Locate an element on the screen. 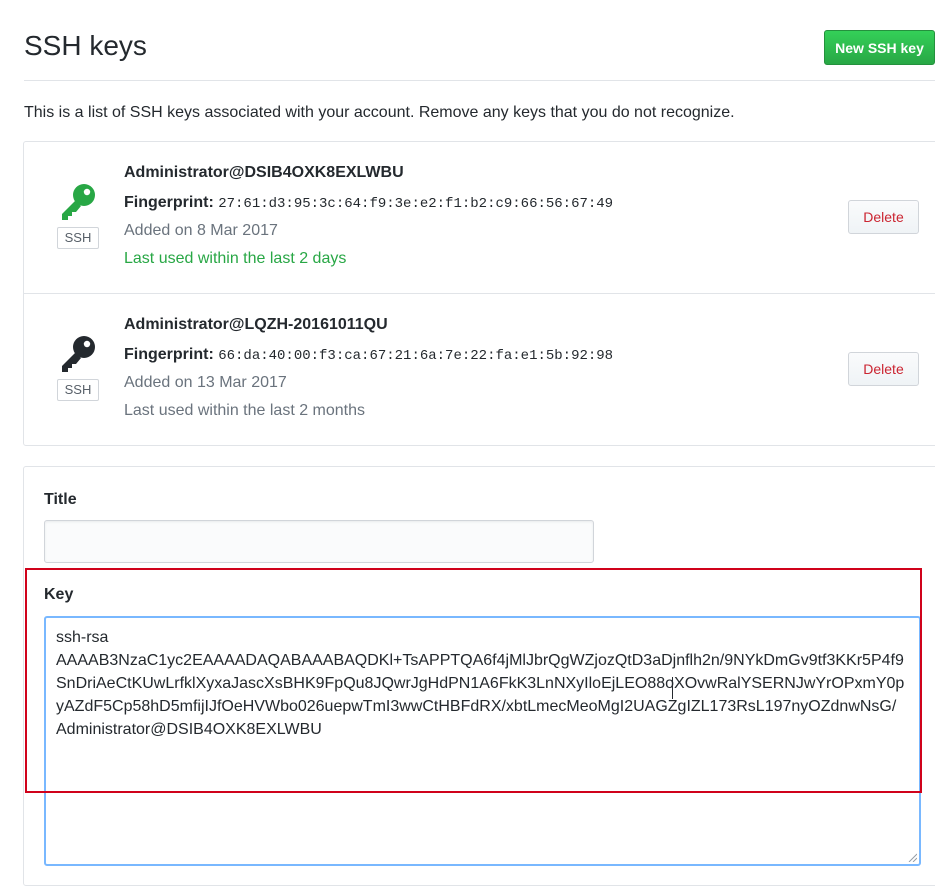 Image resolution: width=935 pixels, height=886 pixels. key-title: Administrator@LQZH-20161011QU is located at coordinates (256, 324).